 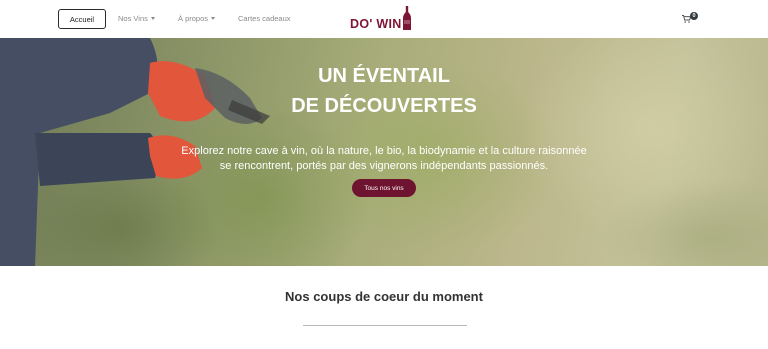 I want to click on nav-gift-cards-link: Cartes cadeaux, so click(x=264, y=18).